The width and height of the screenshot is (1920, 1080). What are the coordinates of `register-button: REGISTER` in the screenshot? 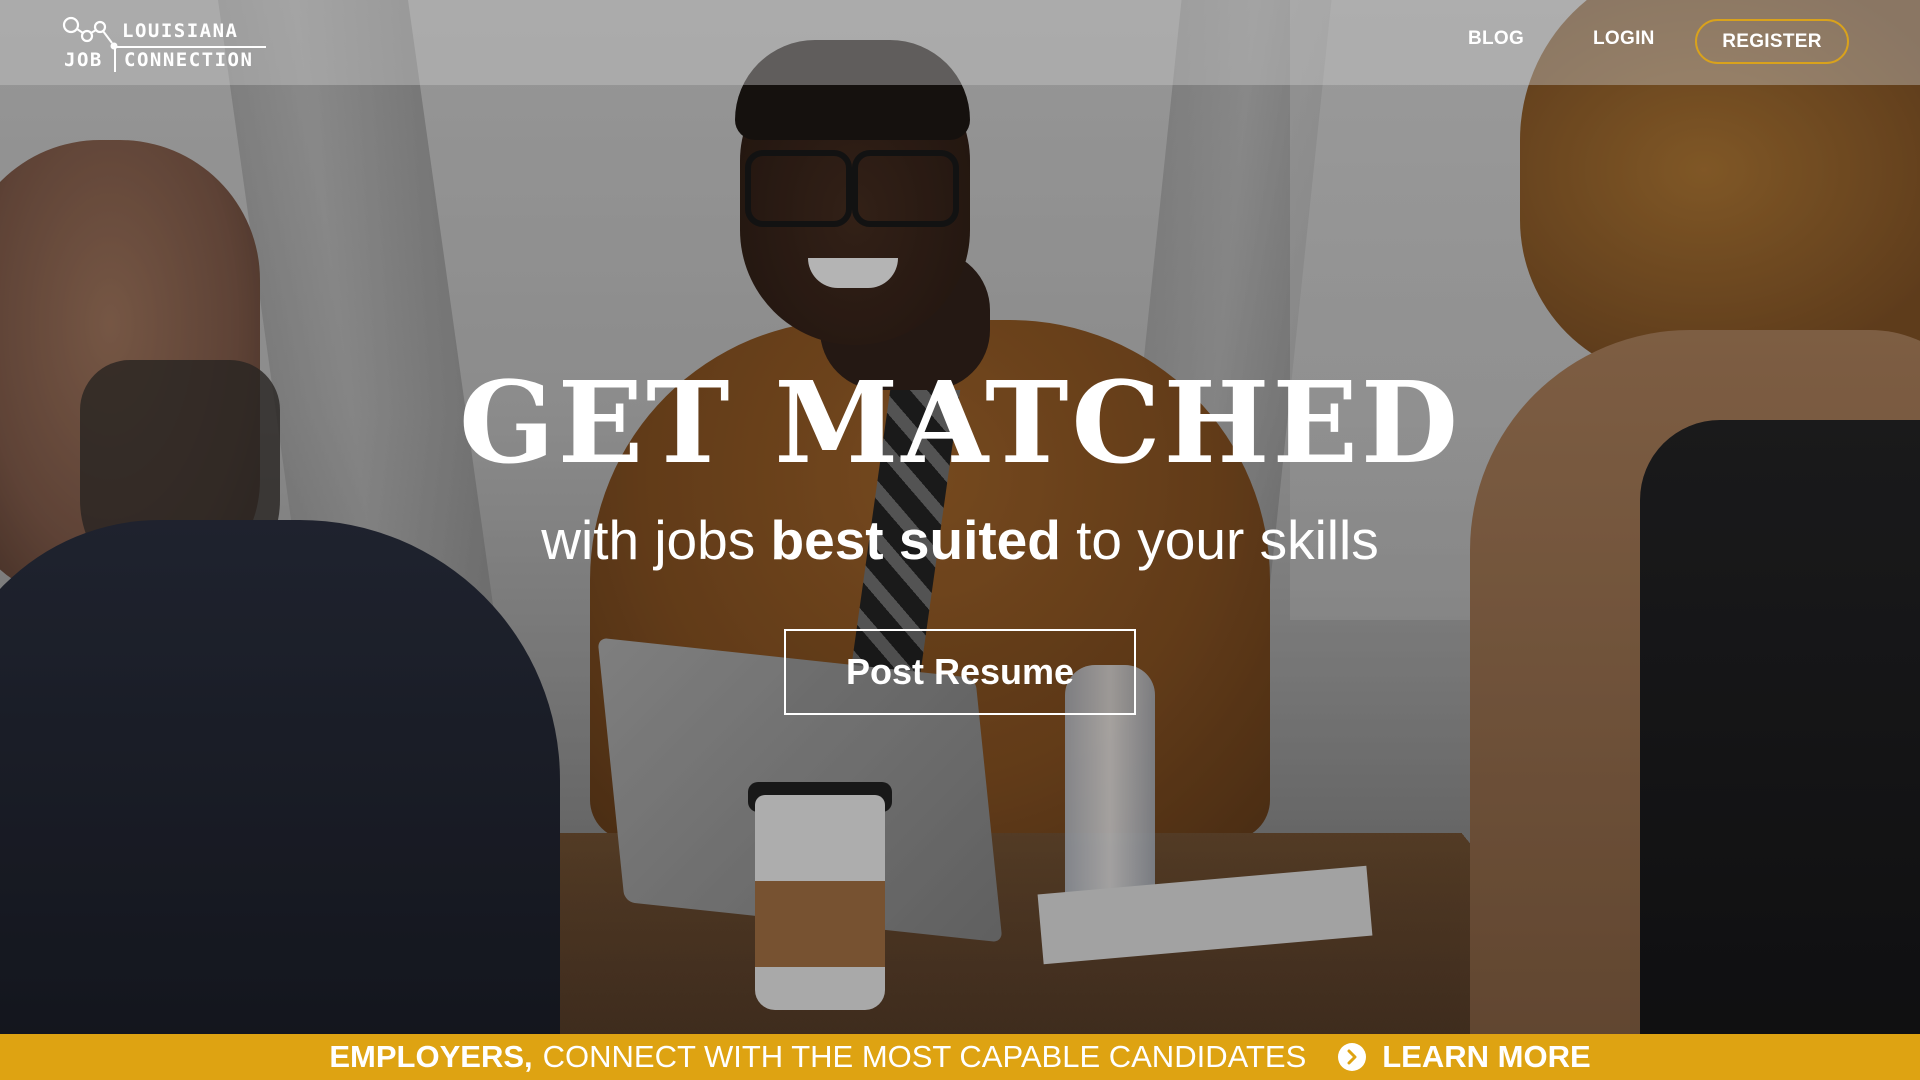 It's located at (1772, 41).